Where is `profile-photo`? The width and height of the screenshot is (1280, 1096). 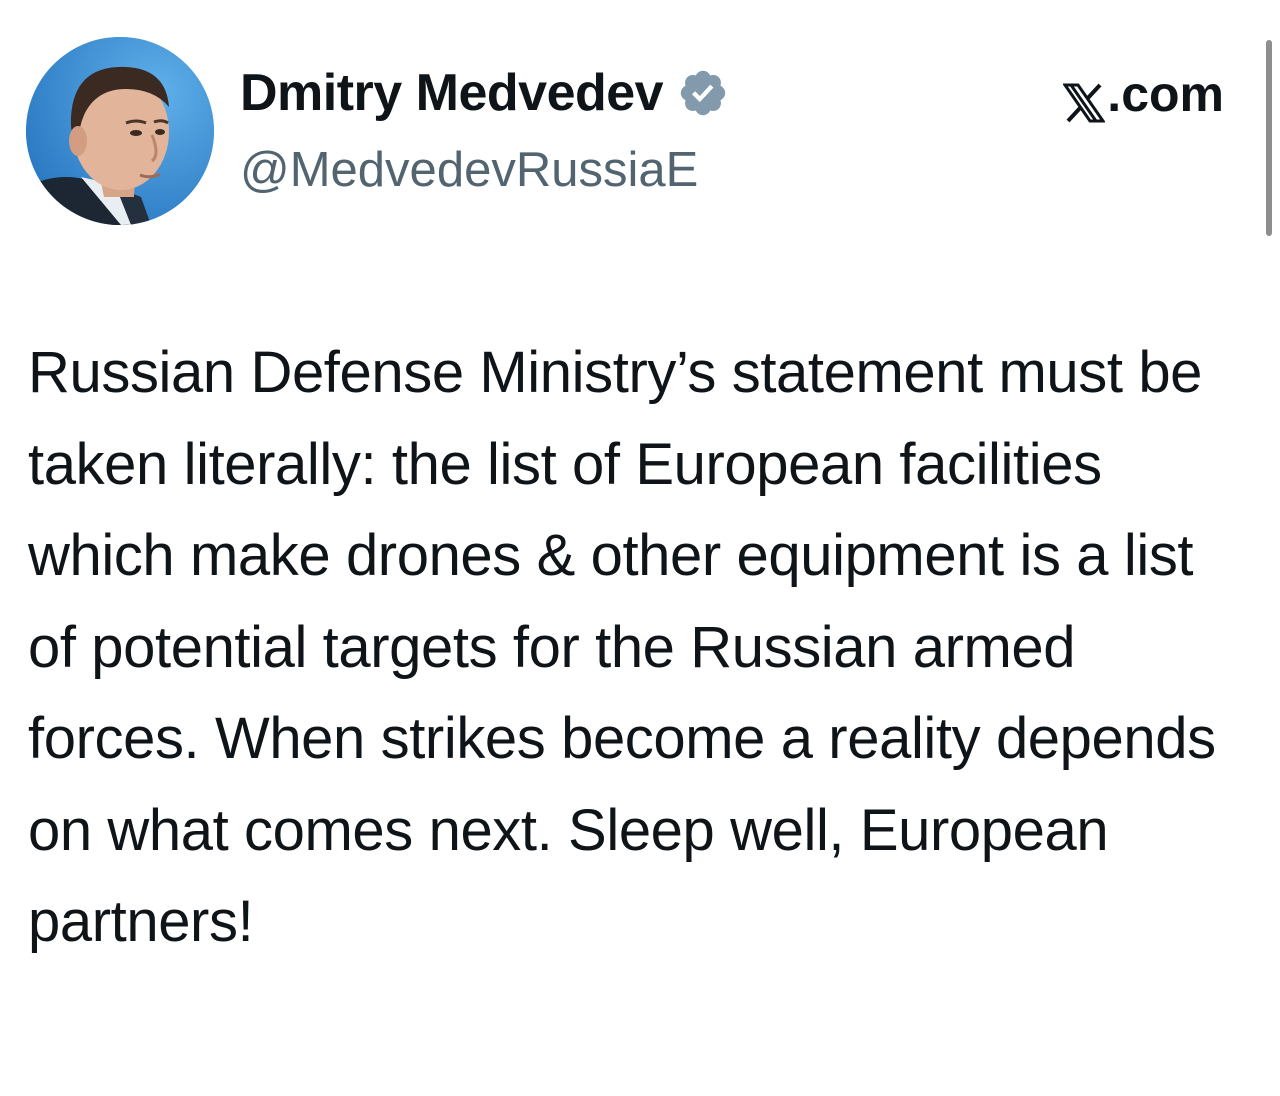
profile-photo is located at coordinates (120, 131).